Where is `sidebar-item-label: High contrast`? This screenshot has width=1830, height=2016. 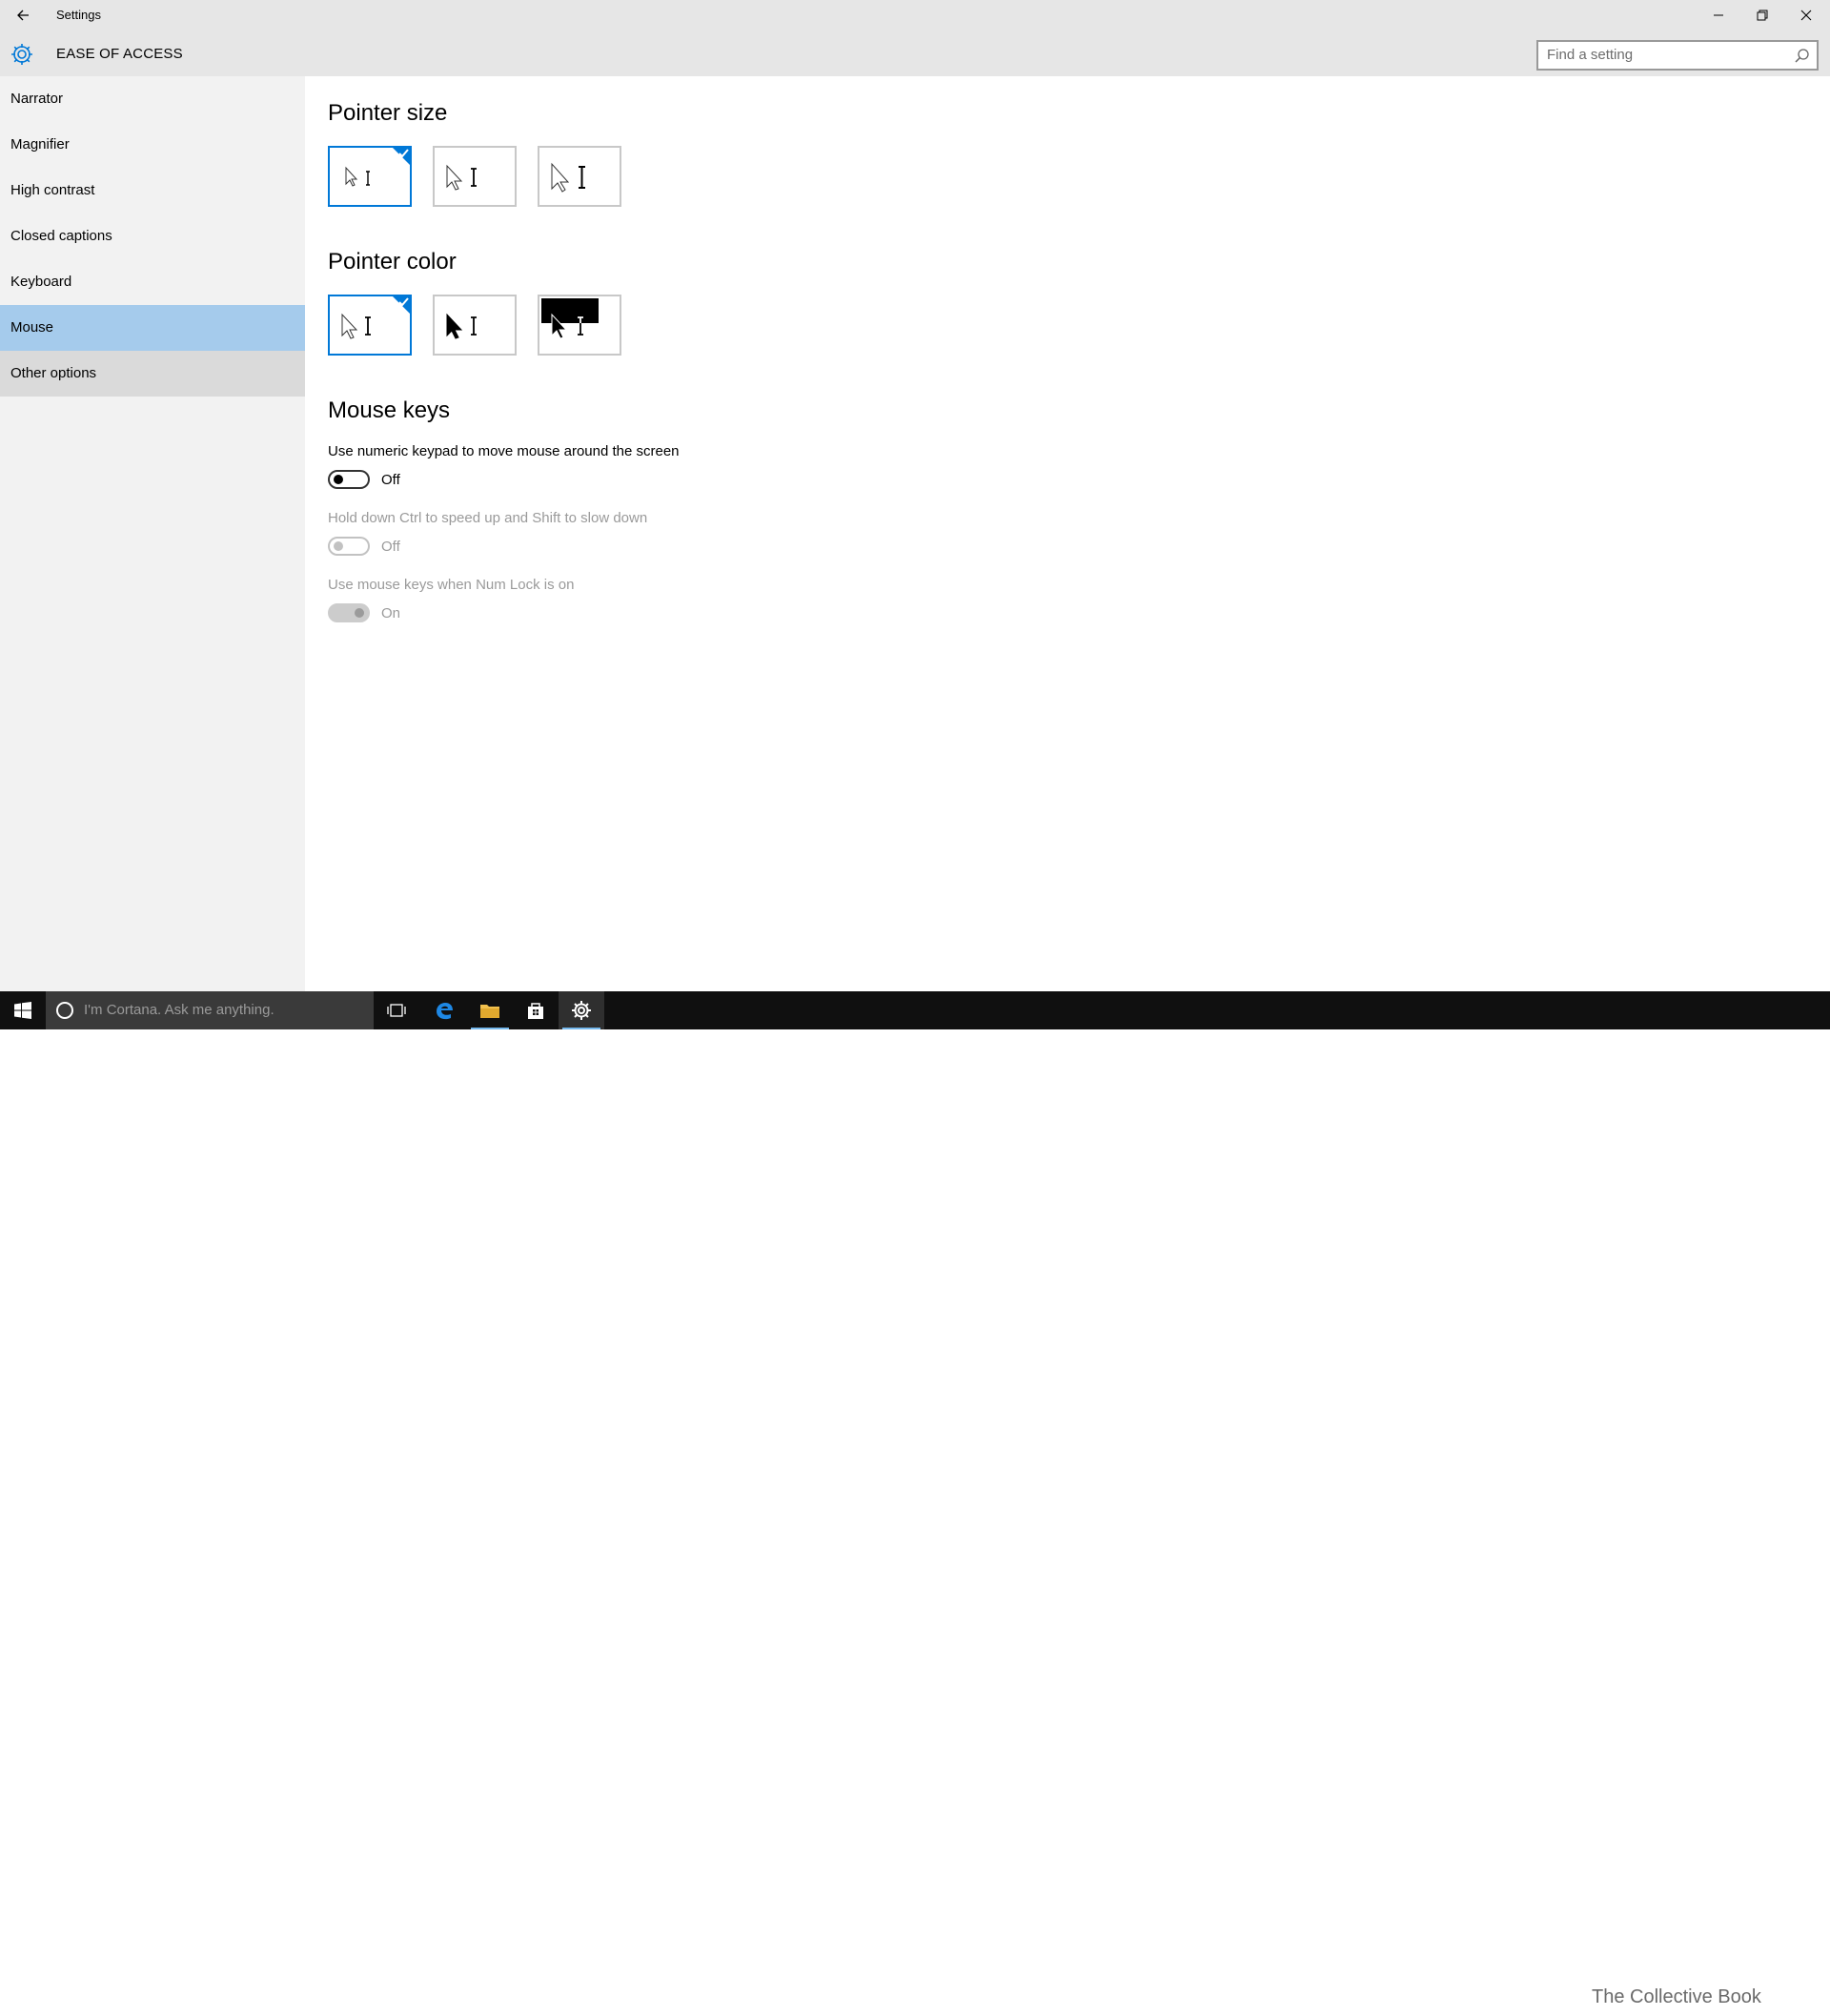
sidebar-item-label: High contrast is located at coordinates (53, 190).